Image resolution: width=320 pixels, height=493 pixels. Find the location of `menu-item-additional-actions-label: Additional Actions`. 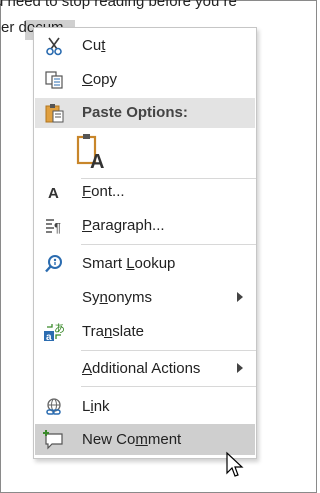

menu-item-additional-actions-label: Additional Actions is located at coordinates (141, 368).